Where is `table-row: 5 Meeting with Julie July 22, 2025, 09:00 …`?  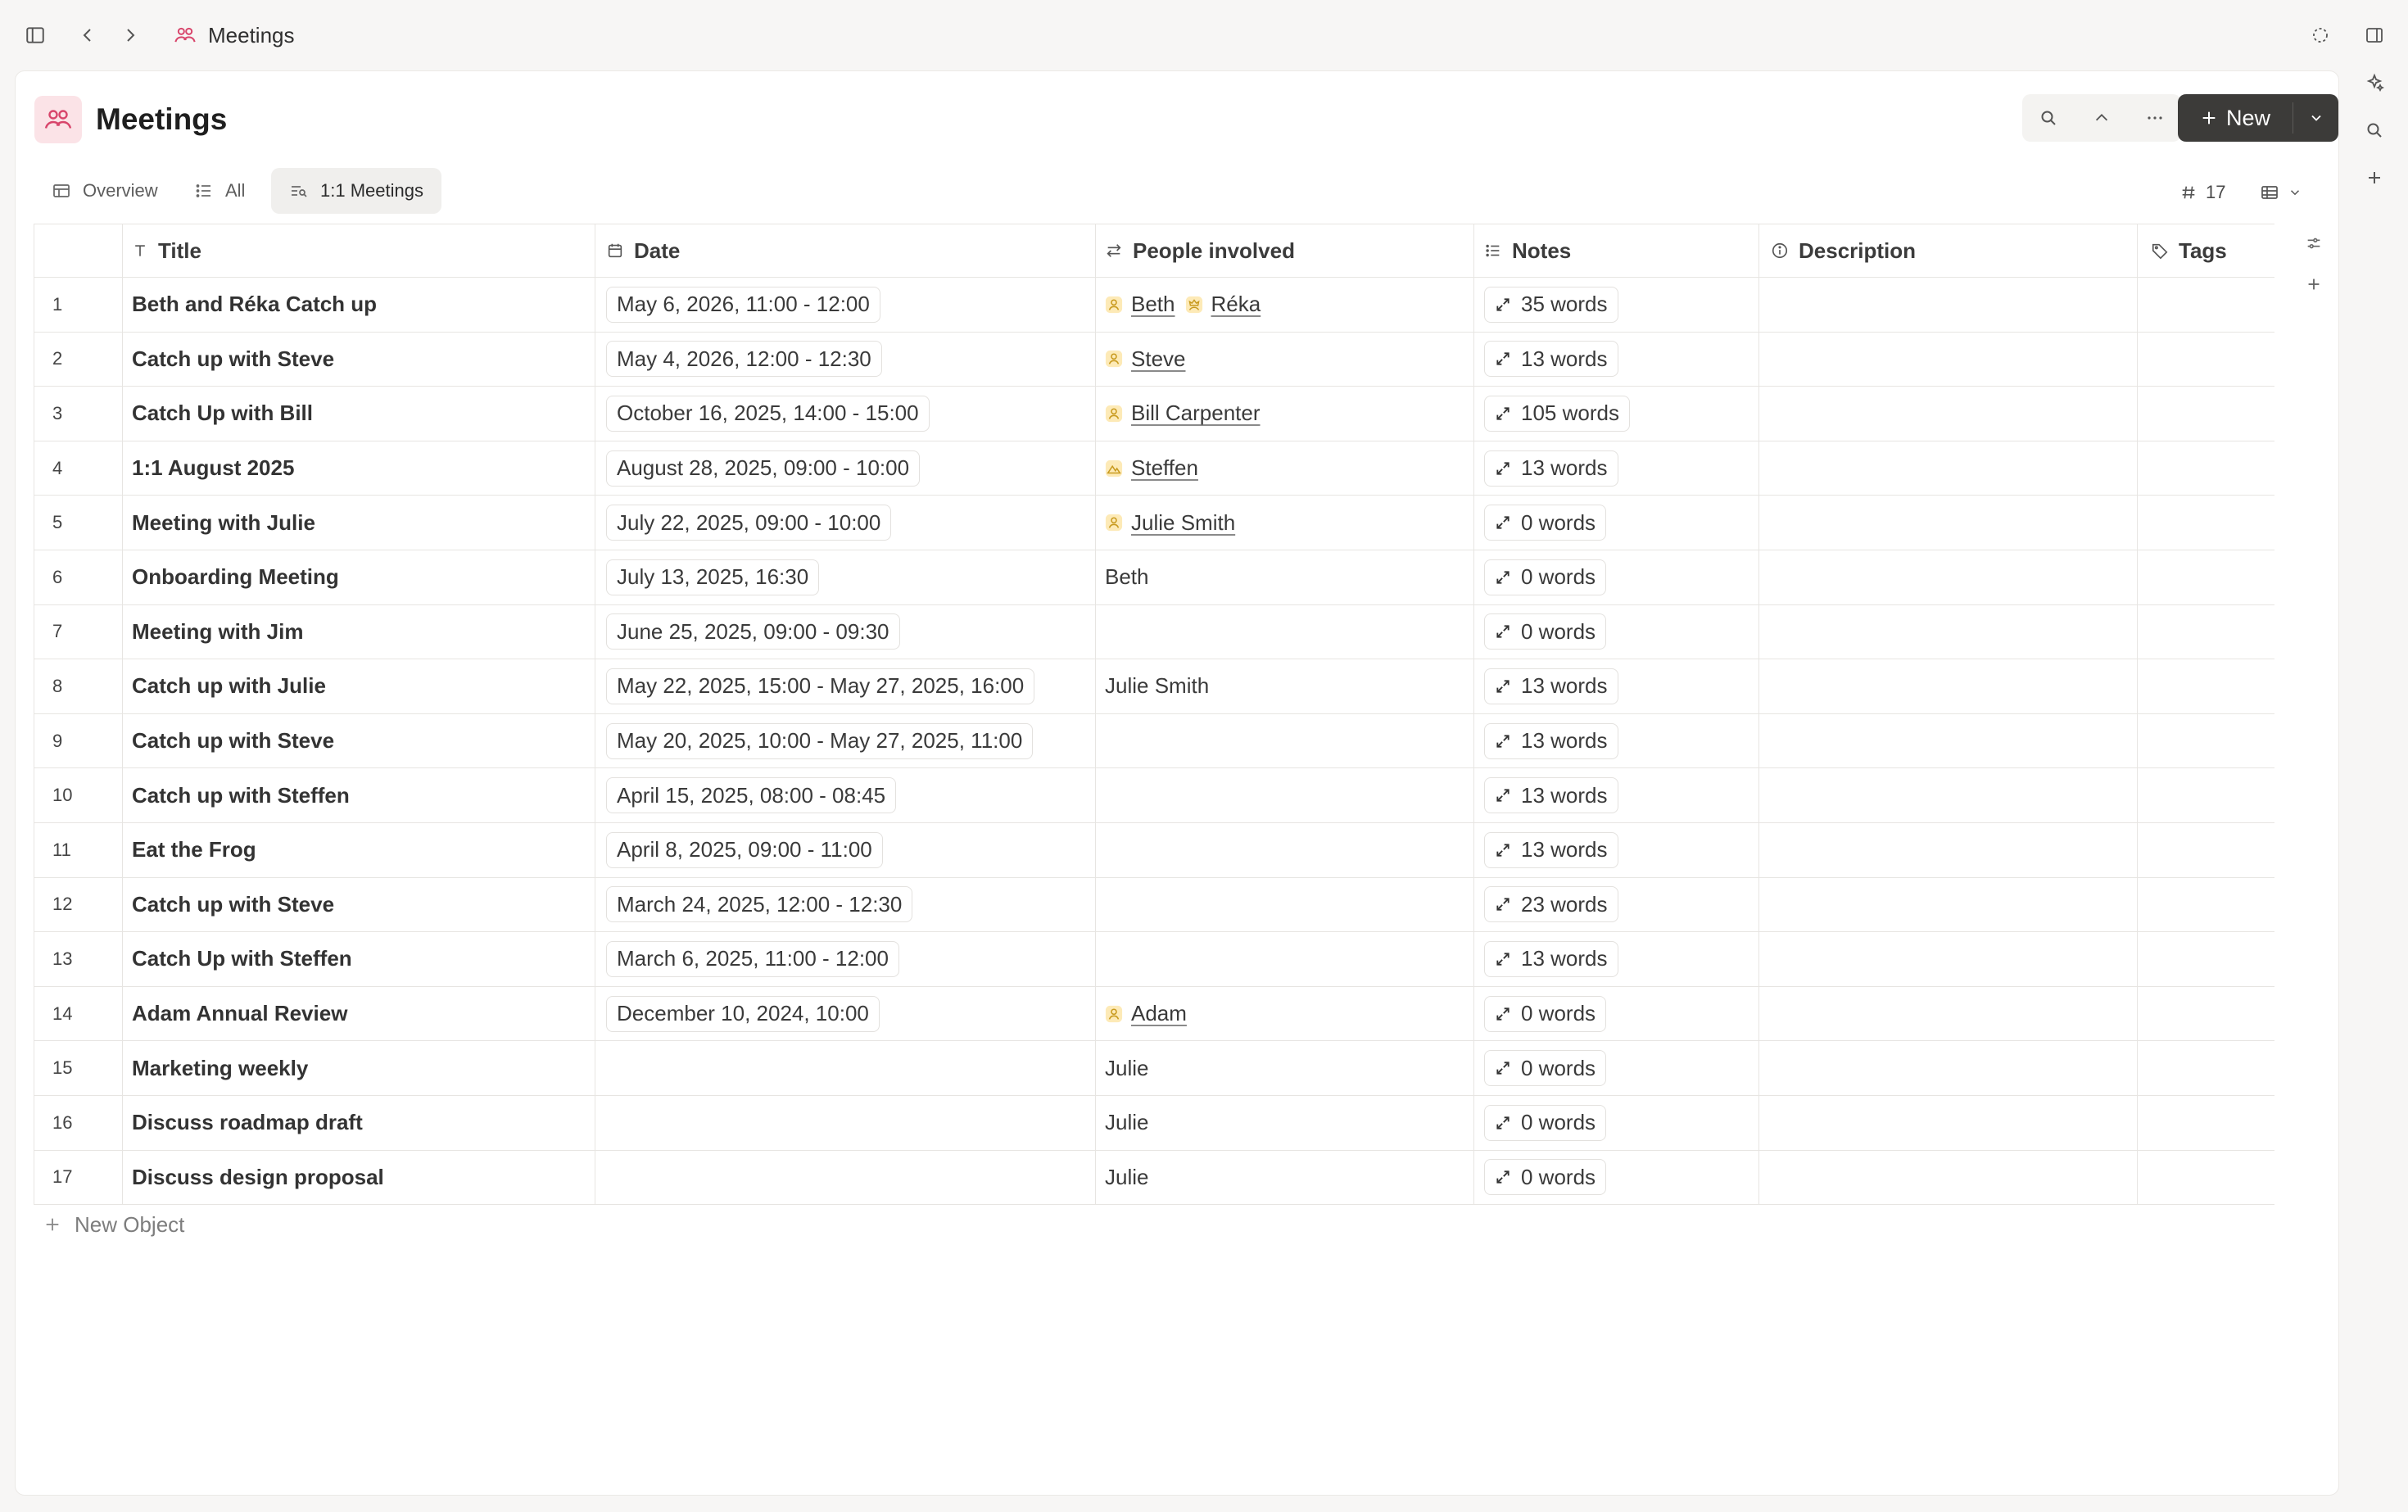
table-row: 5 Meeting with Julie July 22, 2025, 09:00 … is located at coordinates (1154, 523).